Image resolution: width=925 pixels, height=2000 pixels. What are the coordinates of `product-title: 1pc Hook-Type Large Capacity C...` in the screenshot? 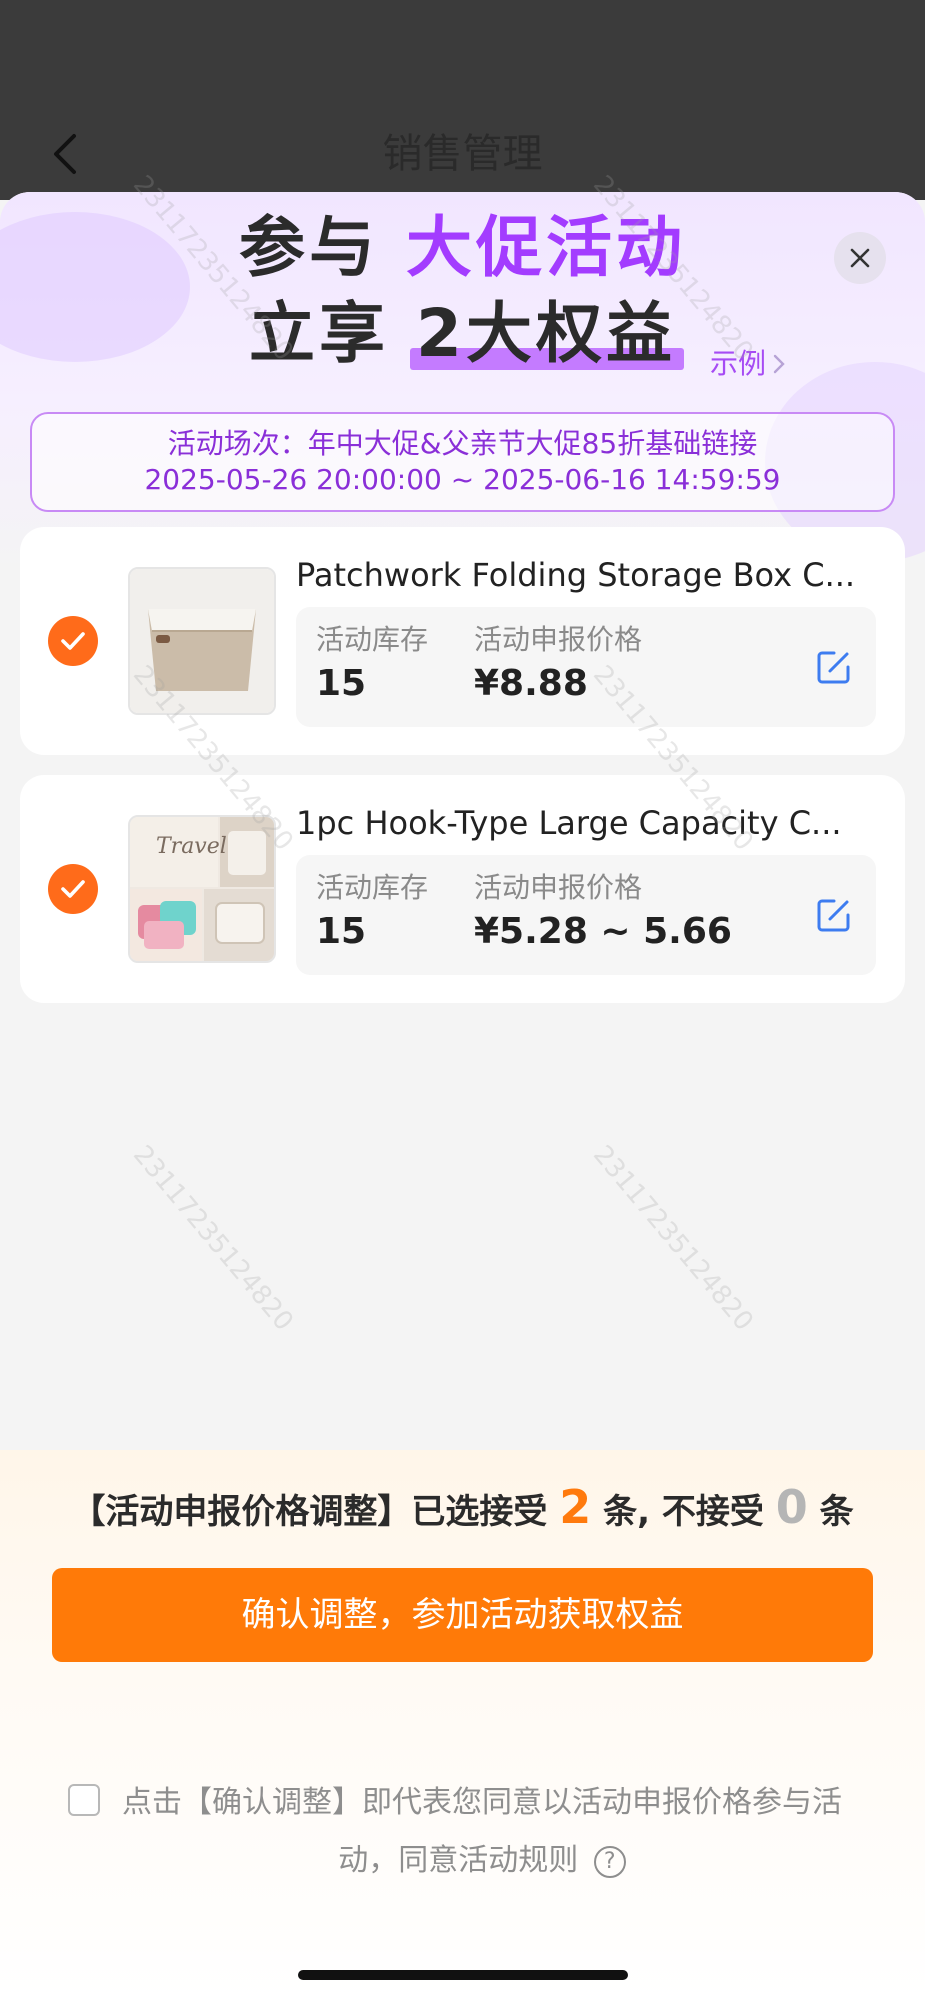 It's located at (586, 823).